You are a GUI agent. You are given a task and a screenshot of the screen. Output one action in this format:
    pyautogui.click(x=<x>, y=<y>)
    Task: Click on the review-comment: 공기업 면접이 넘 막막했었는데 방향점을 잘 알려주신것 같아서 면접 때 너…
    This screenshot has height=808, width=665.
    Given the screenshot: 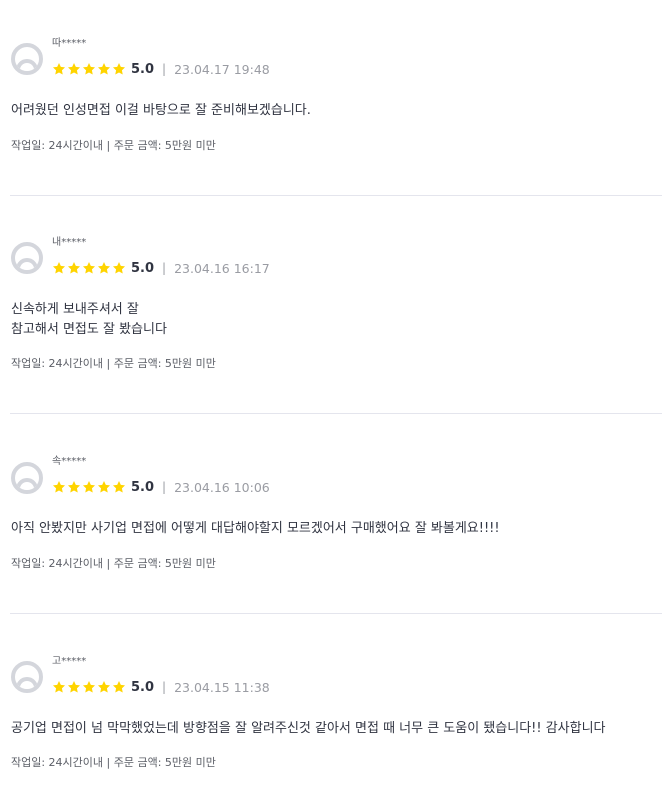 What is the action you would take?
    pyautogui.click(x=331, y=729)
    